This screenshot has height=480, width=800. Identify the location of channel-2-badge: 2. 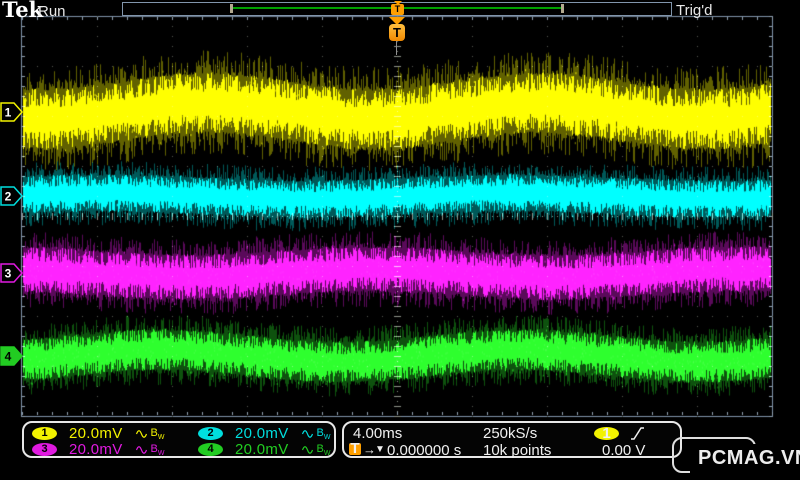
(210, 433).